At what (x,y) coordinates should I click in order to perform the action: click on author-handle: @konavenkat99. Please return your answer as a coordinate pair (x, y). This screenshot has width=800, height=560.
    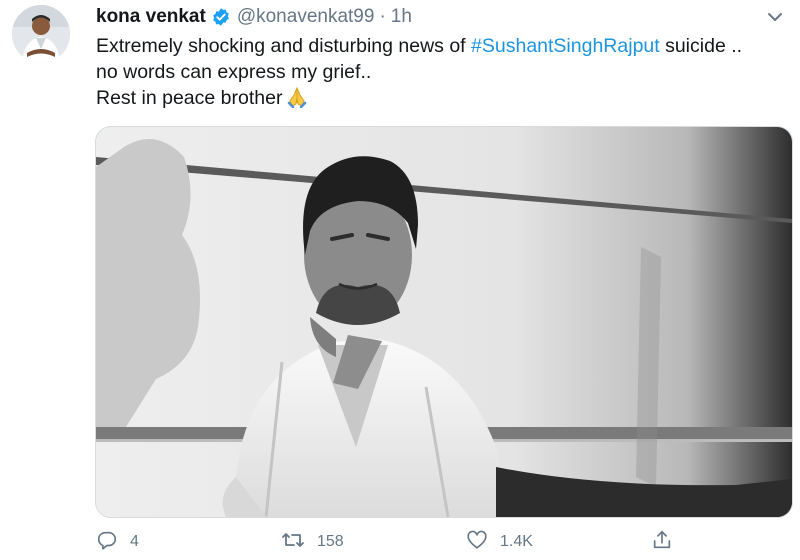
    Looking at the image, I should click on (306, 17).